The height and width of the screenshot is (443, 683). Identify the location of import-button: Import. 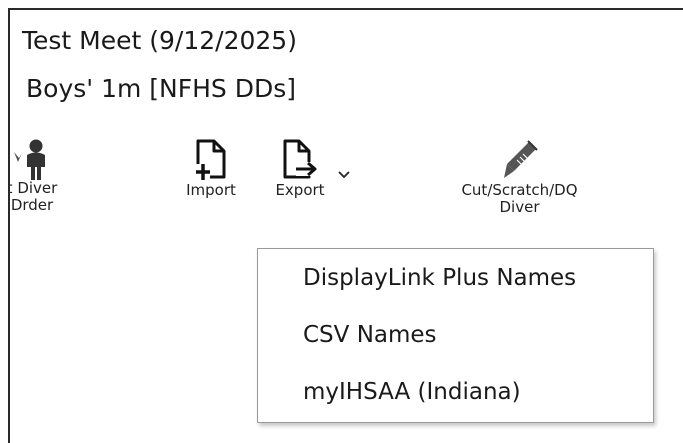
(211, 168).